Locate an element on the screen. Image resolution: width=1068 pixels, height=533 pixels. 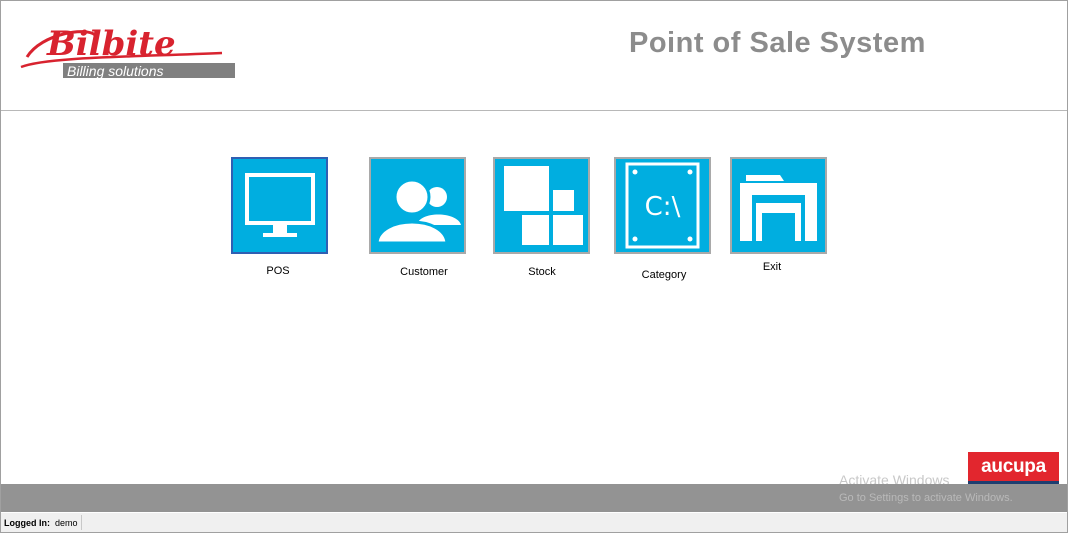
exit-tile-label: Exit is located at coordinates (772, 267).